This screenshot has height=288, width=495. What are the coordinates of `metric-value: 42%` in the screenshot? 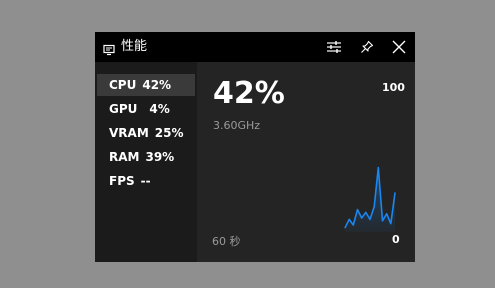 It's located at (157, 85).